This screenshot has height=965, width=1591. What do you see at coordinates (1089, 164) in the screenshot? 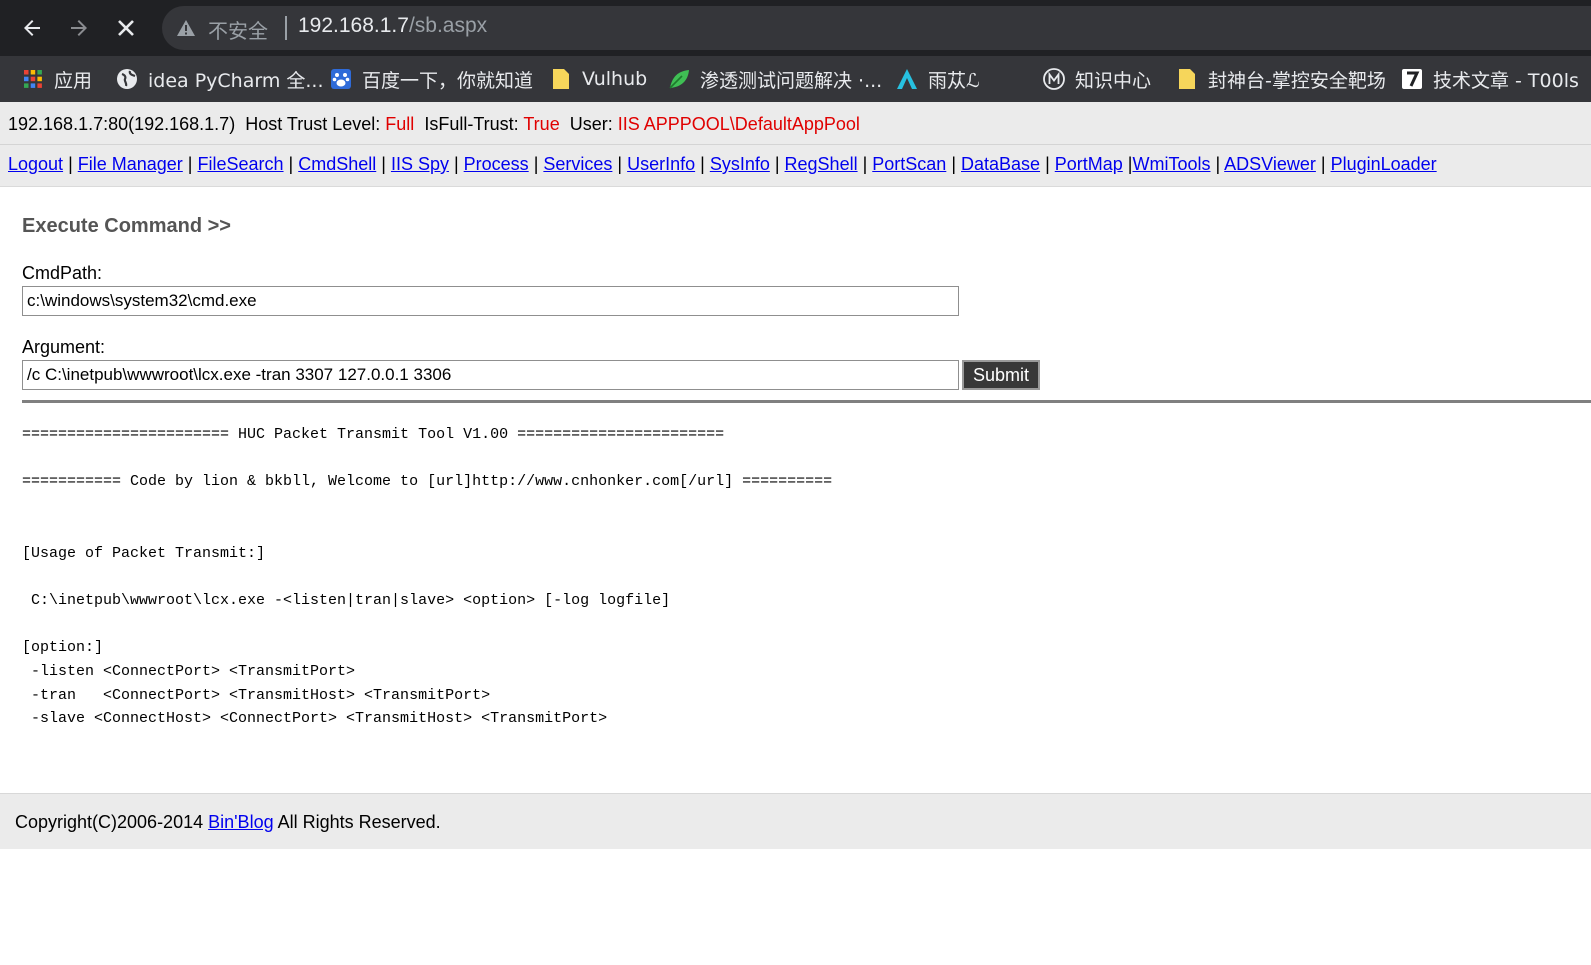
I see `menu-portmap: PortMap` at bounding box center [1089, 164].